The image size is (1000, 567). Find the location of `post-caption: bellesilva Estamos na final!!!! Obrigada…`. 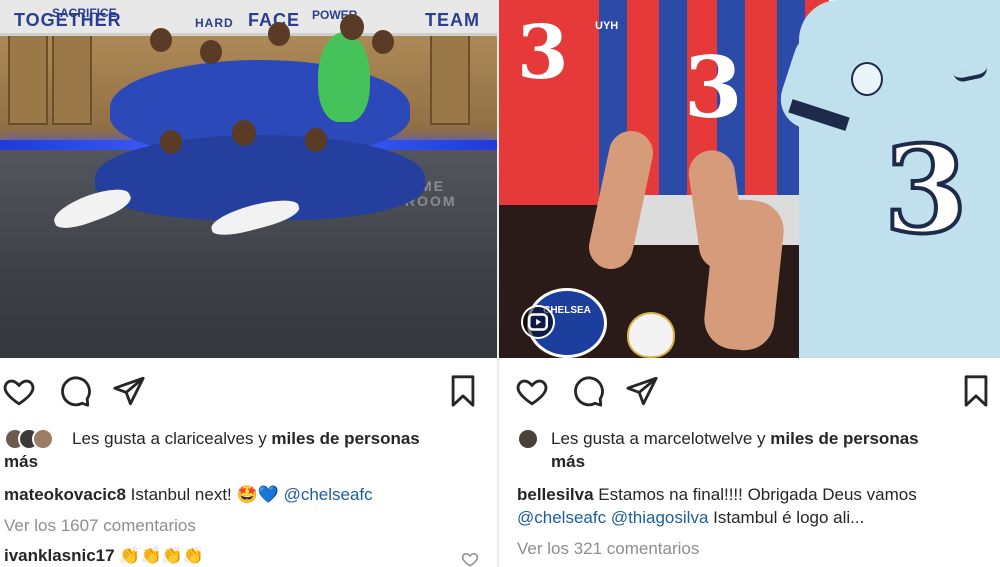

post-caption: bellesilva Estamos na final!!!! Obrigada… is located at coordinates (755, 506).